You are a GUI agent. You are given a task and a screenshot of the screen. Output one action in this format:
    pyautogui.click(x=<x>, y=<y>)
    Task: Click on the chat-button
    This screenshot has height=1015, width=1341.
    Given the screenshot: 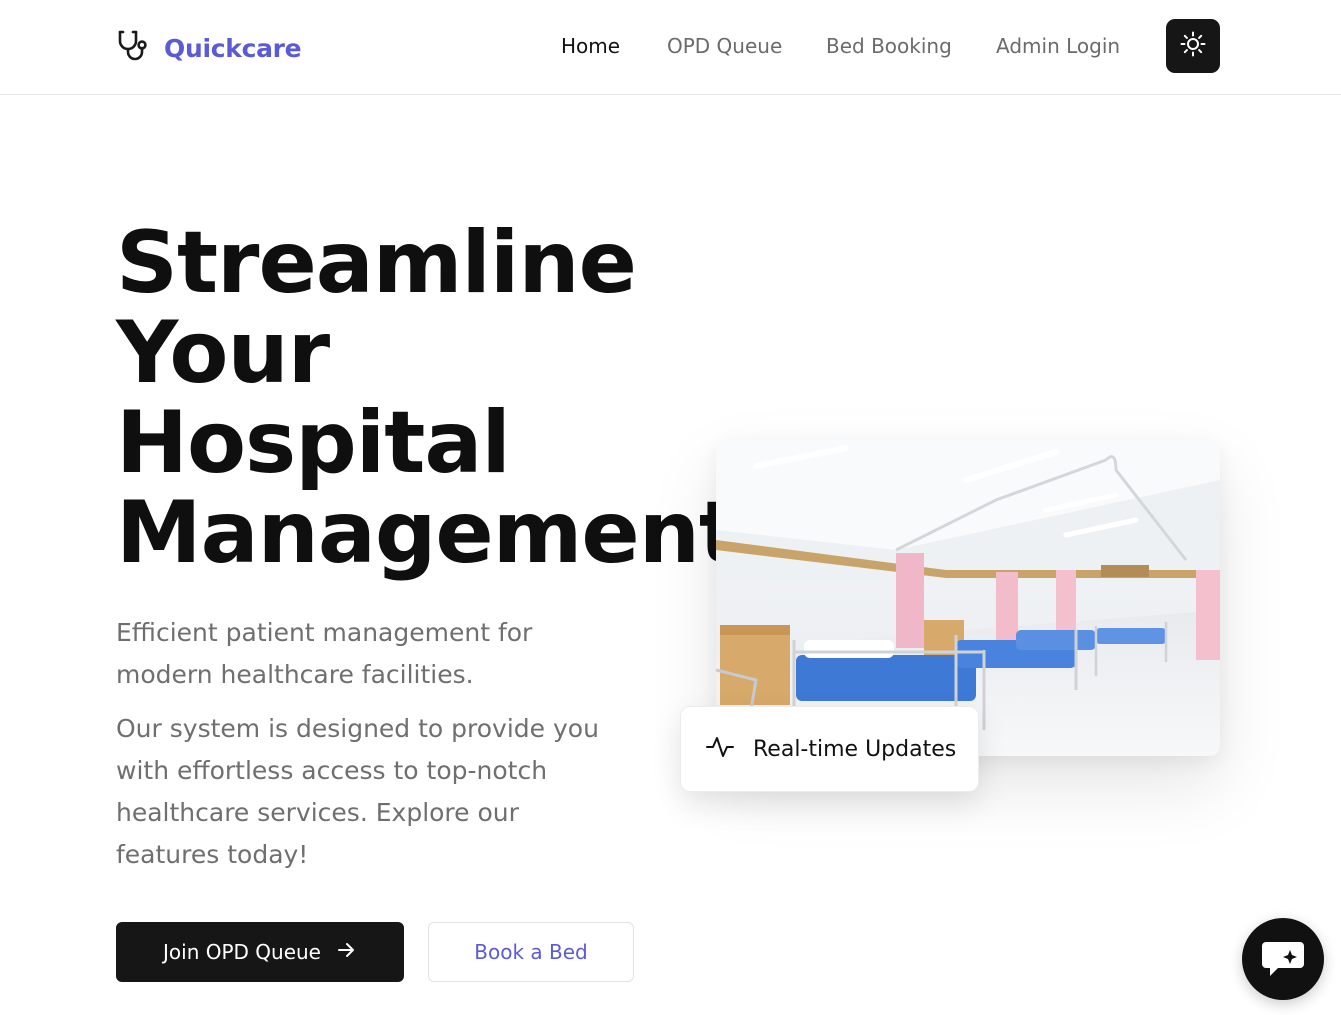 What is the action you would take?
    pyautogui.click(x=1283, y=959)
    